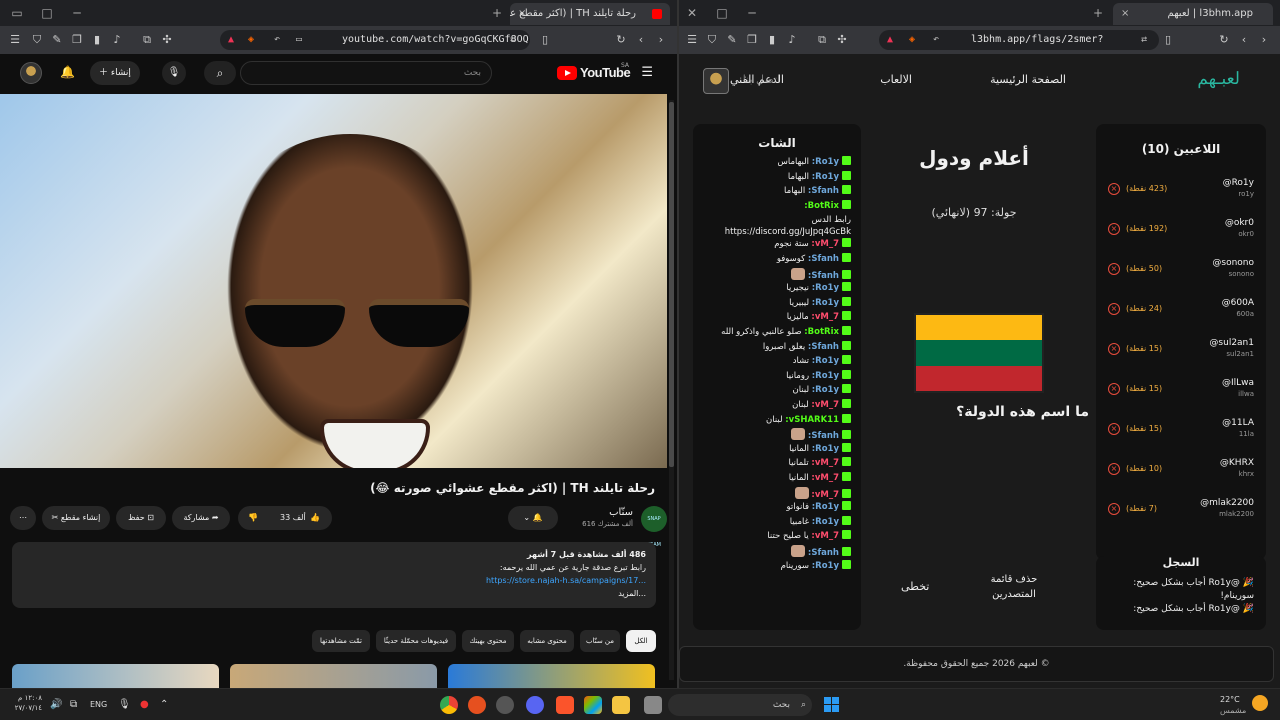  Describe the element at coordinates (712, 40) in the screenshot. I see `shield-icon: ⛉` at that location.